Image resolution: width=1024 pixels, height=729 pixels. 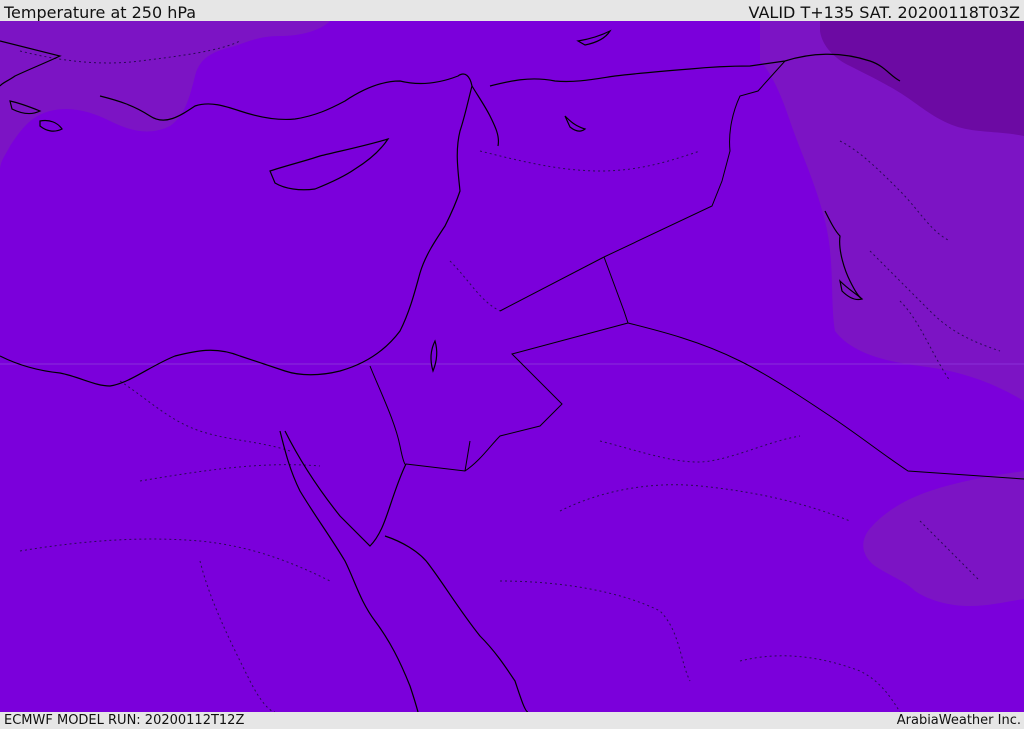 I want to click on credit-label: ArabiaWeather Inc., so click(x=958, y=720).